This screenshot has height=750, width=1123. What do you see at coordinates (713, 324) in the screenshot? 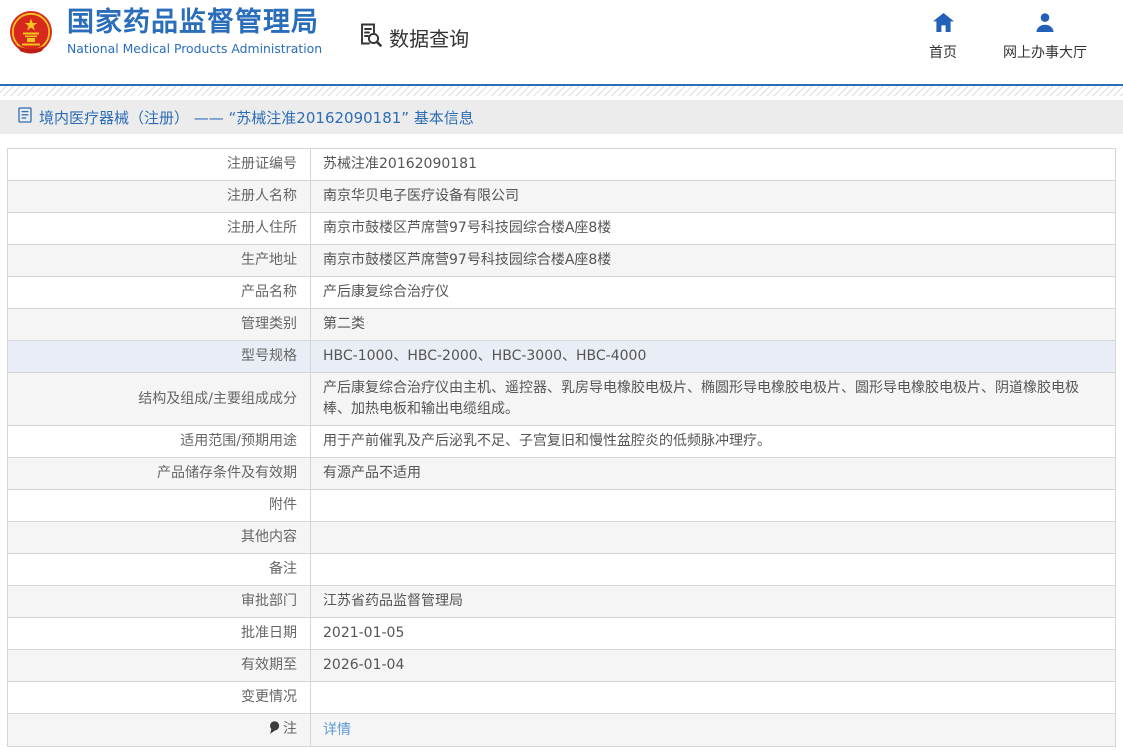
I see `row-value: 第二类` at bounding box center [713, 324].